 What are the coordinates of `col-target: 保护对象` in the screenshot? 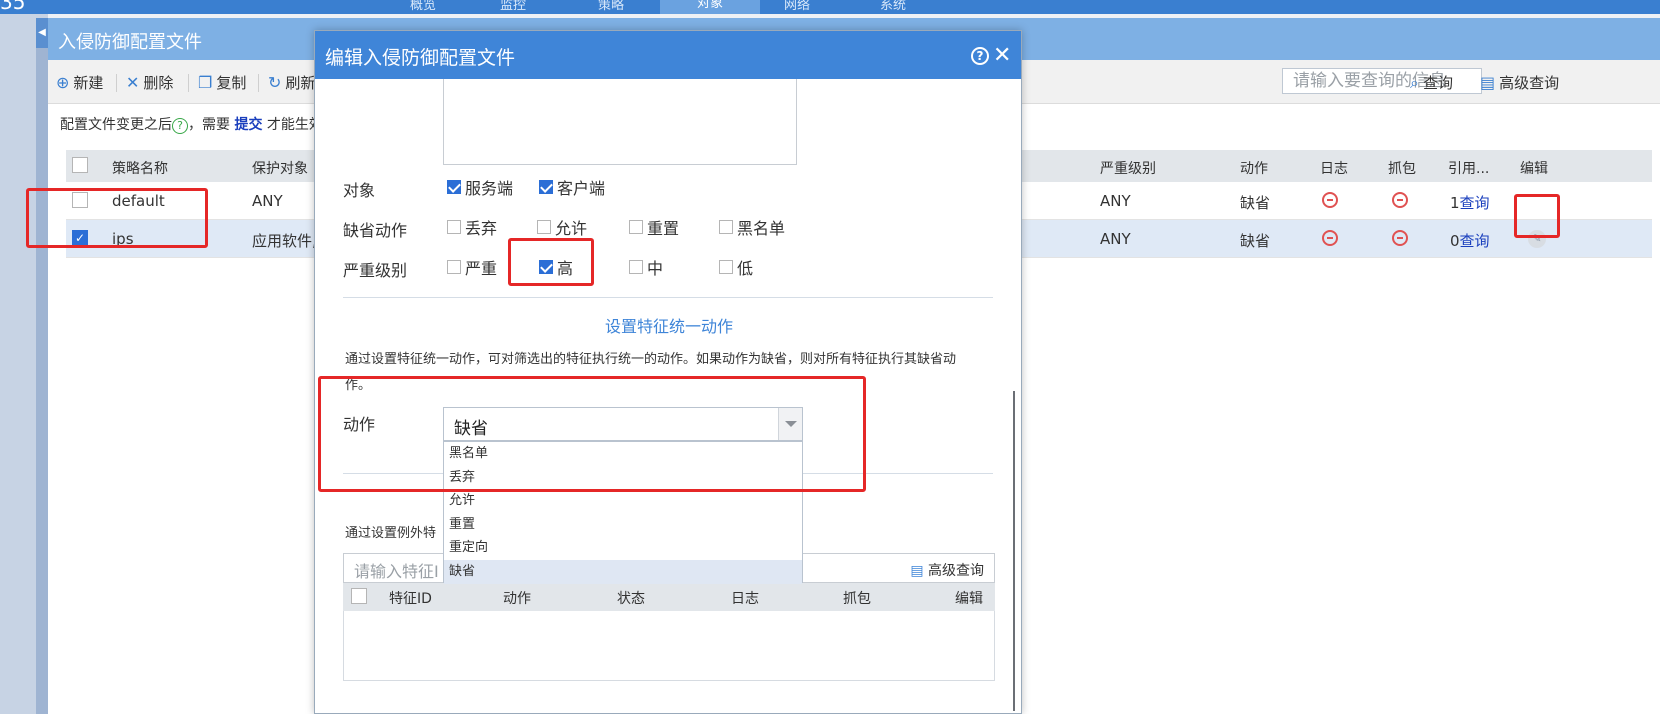 It's located at (280, 168).